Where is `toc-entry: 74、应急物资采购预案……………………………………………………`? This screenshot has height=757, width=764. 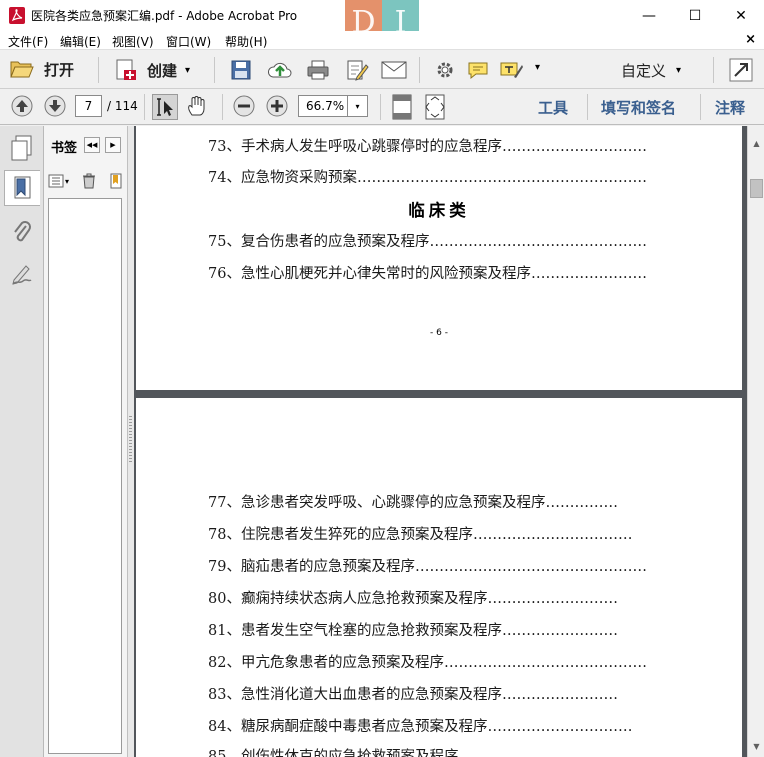 toc-entry: 74、应急物资采购预案…………………………………………………… is located at coordinates (427, 178).